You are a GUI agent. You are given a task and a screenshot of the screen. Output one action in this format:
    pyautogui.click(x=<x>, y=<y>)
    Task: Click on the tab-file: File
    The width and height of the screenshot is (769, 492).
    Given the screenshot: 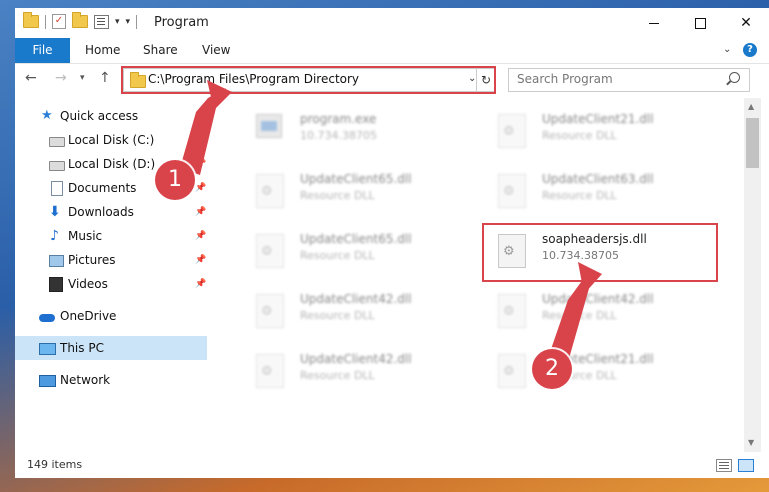 What is the action you would take?
    pyautogui.click(x=42, y=50)
    